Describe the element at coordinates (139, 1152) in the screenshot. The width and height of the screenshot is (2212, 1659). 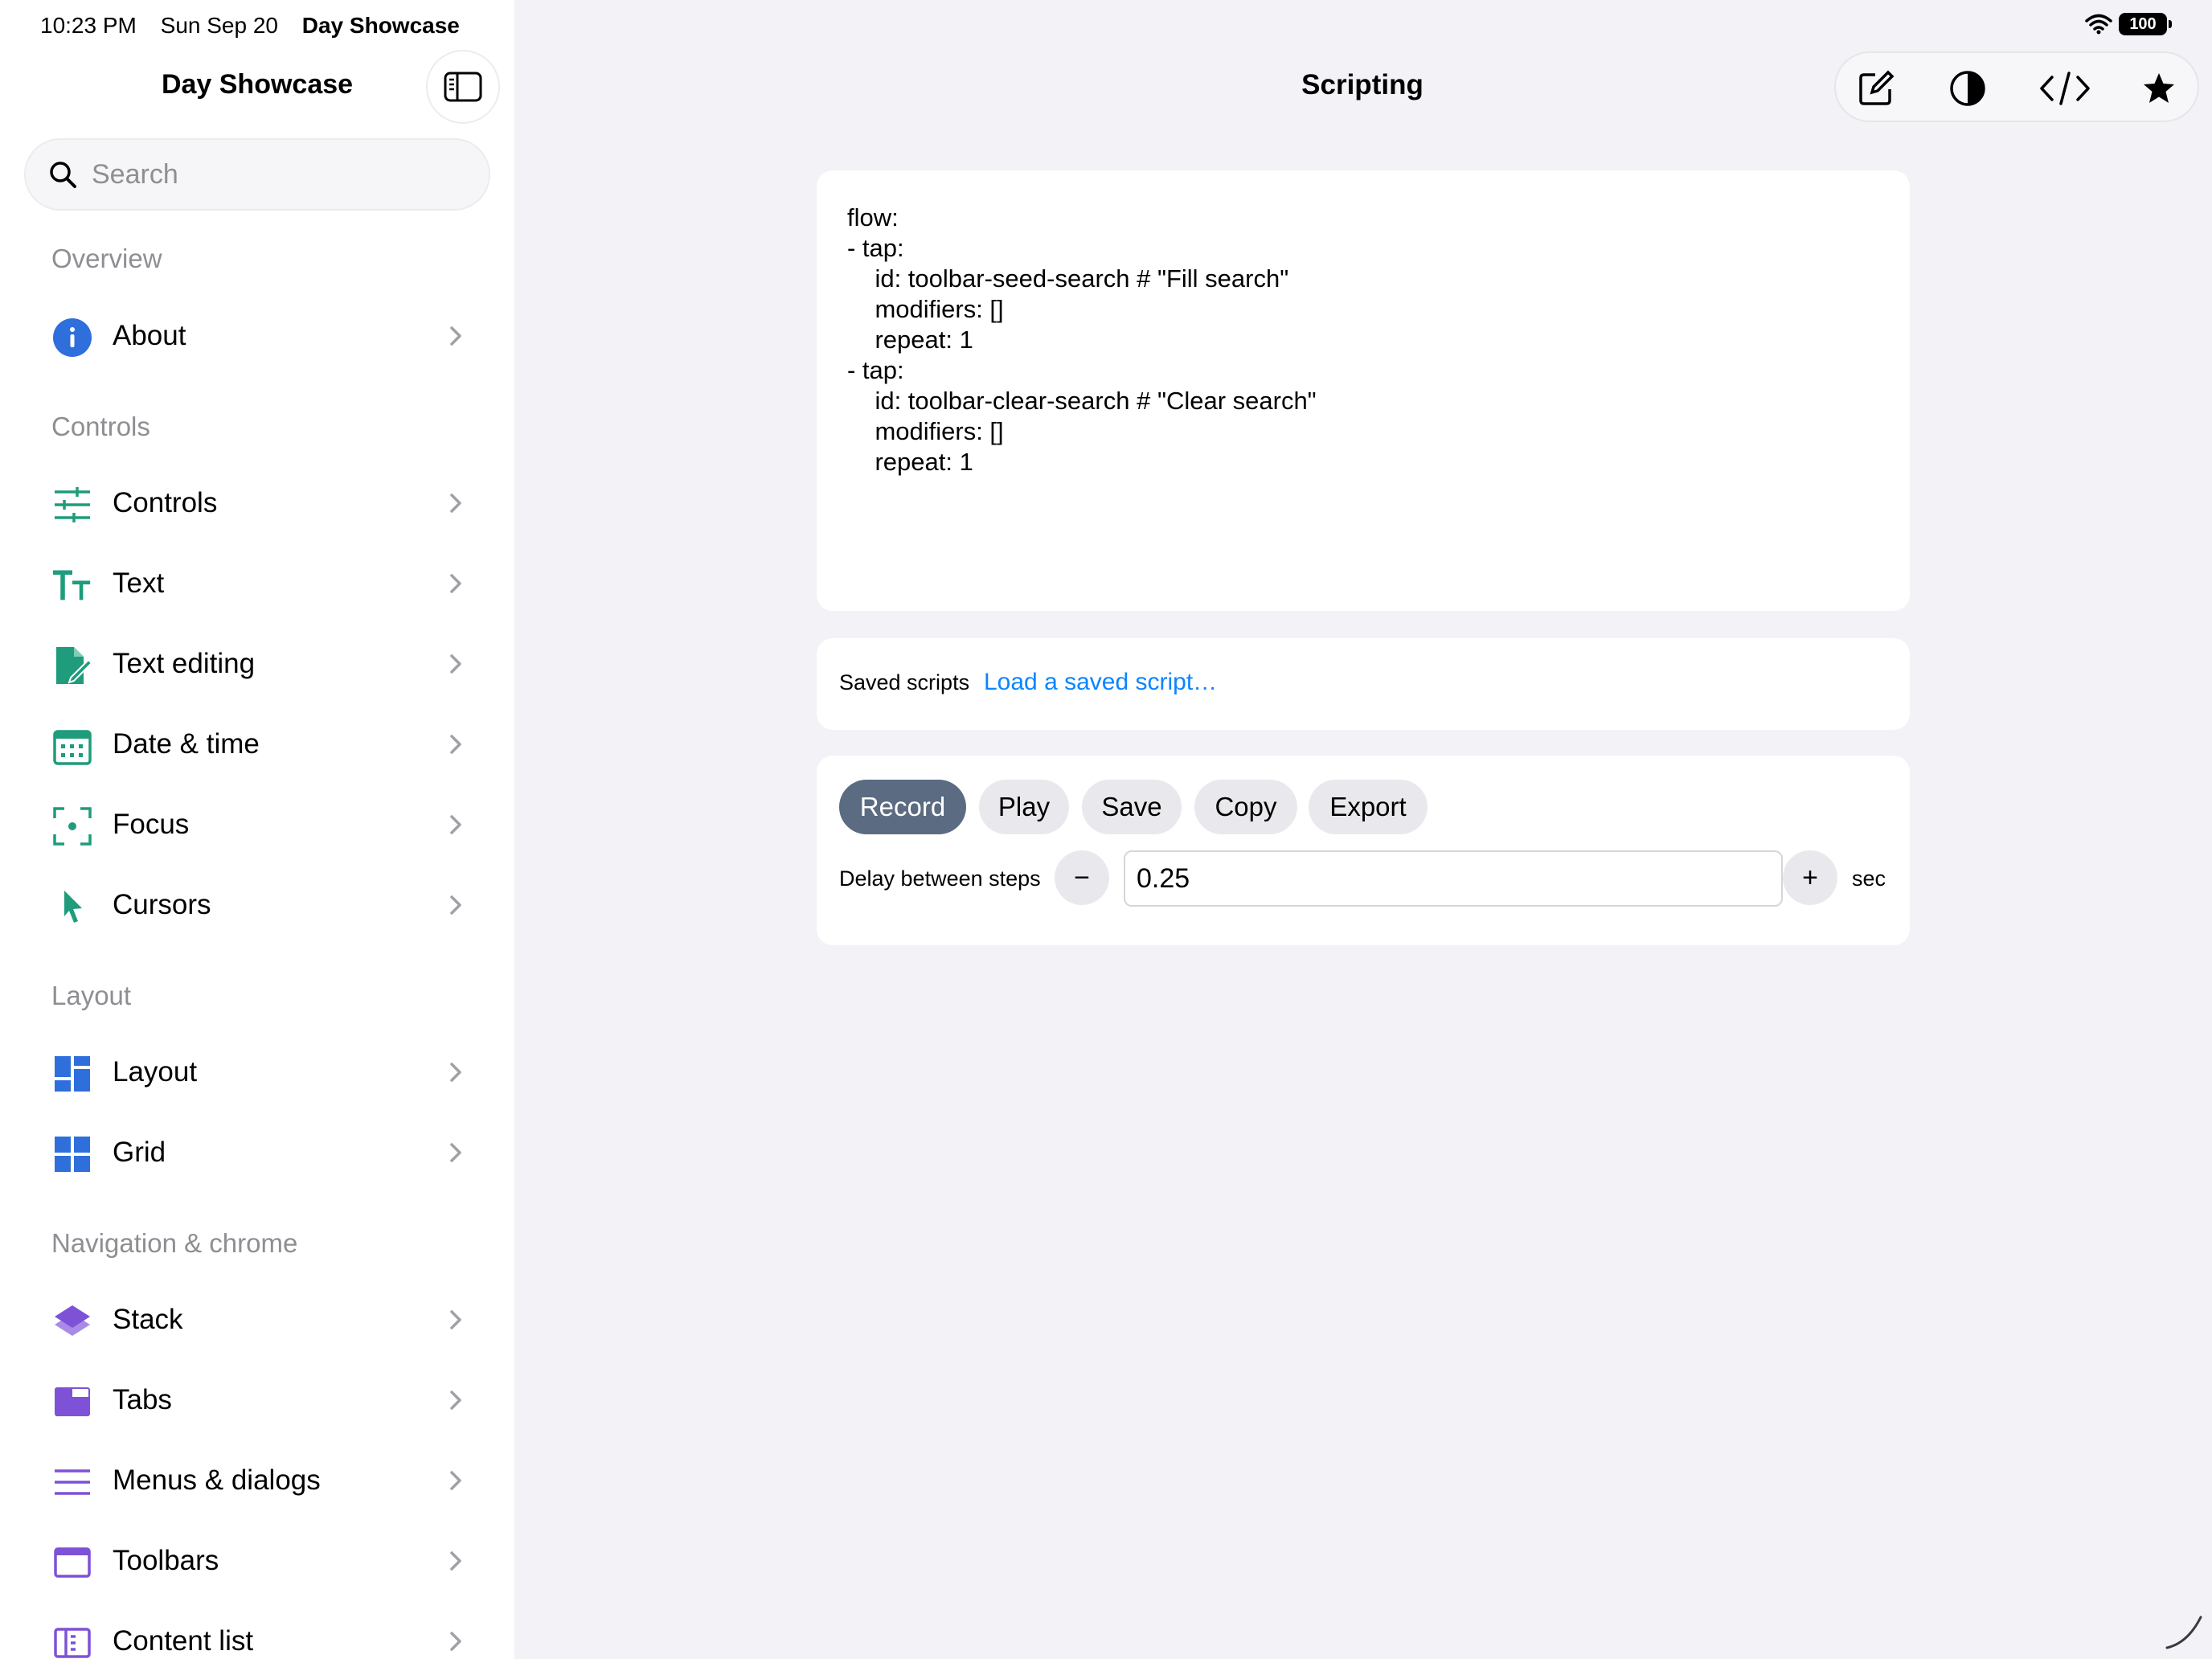
I see `sidebar-item-label: Grid` at that location.